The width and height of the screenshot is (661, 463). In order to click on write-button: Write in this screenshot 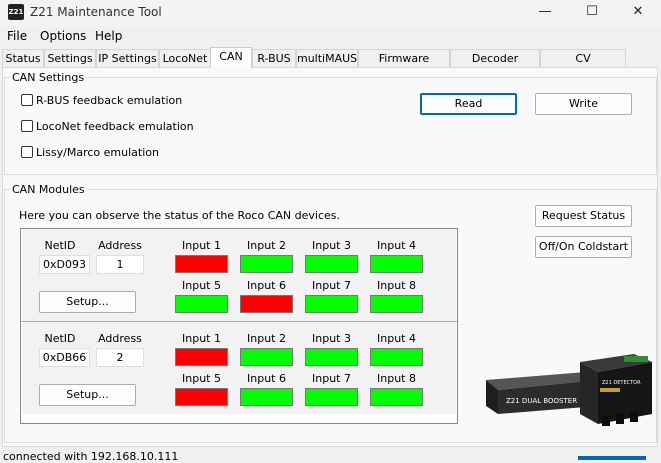, I will do `click(583, 104)`.